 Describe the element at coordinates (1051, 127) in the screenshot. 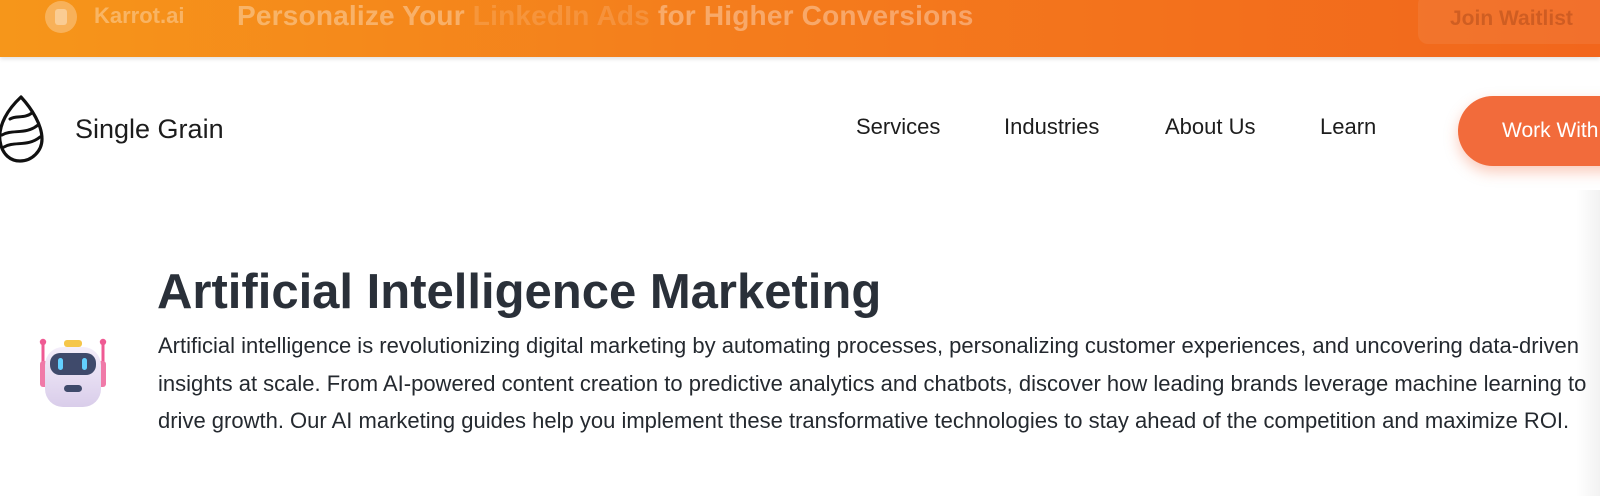

I see `nav-link-industries: Industries` at that location.